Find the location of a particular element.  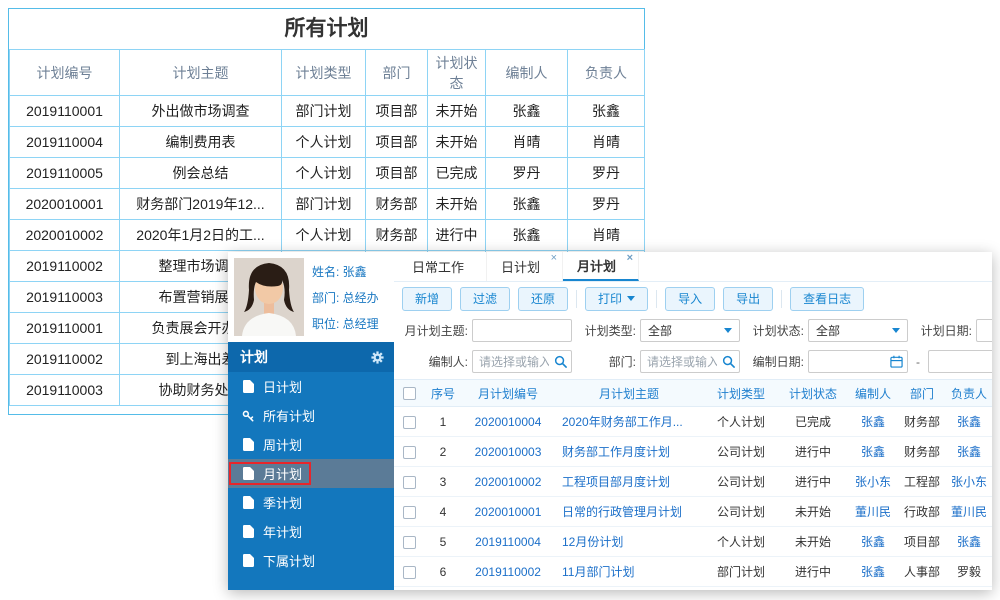

status-filter-value: 全部 is located at coordinates (828, 331).